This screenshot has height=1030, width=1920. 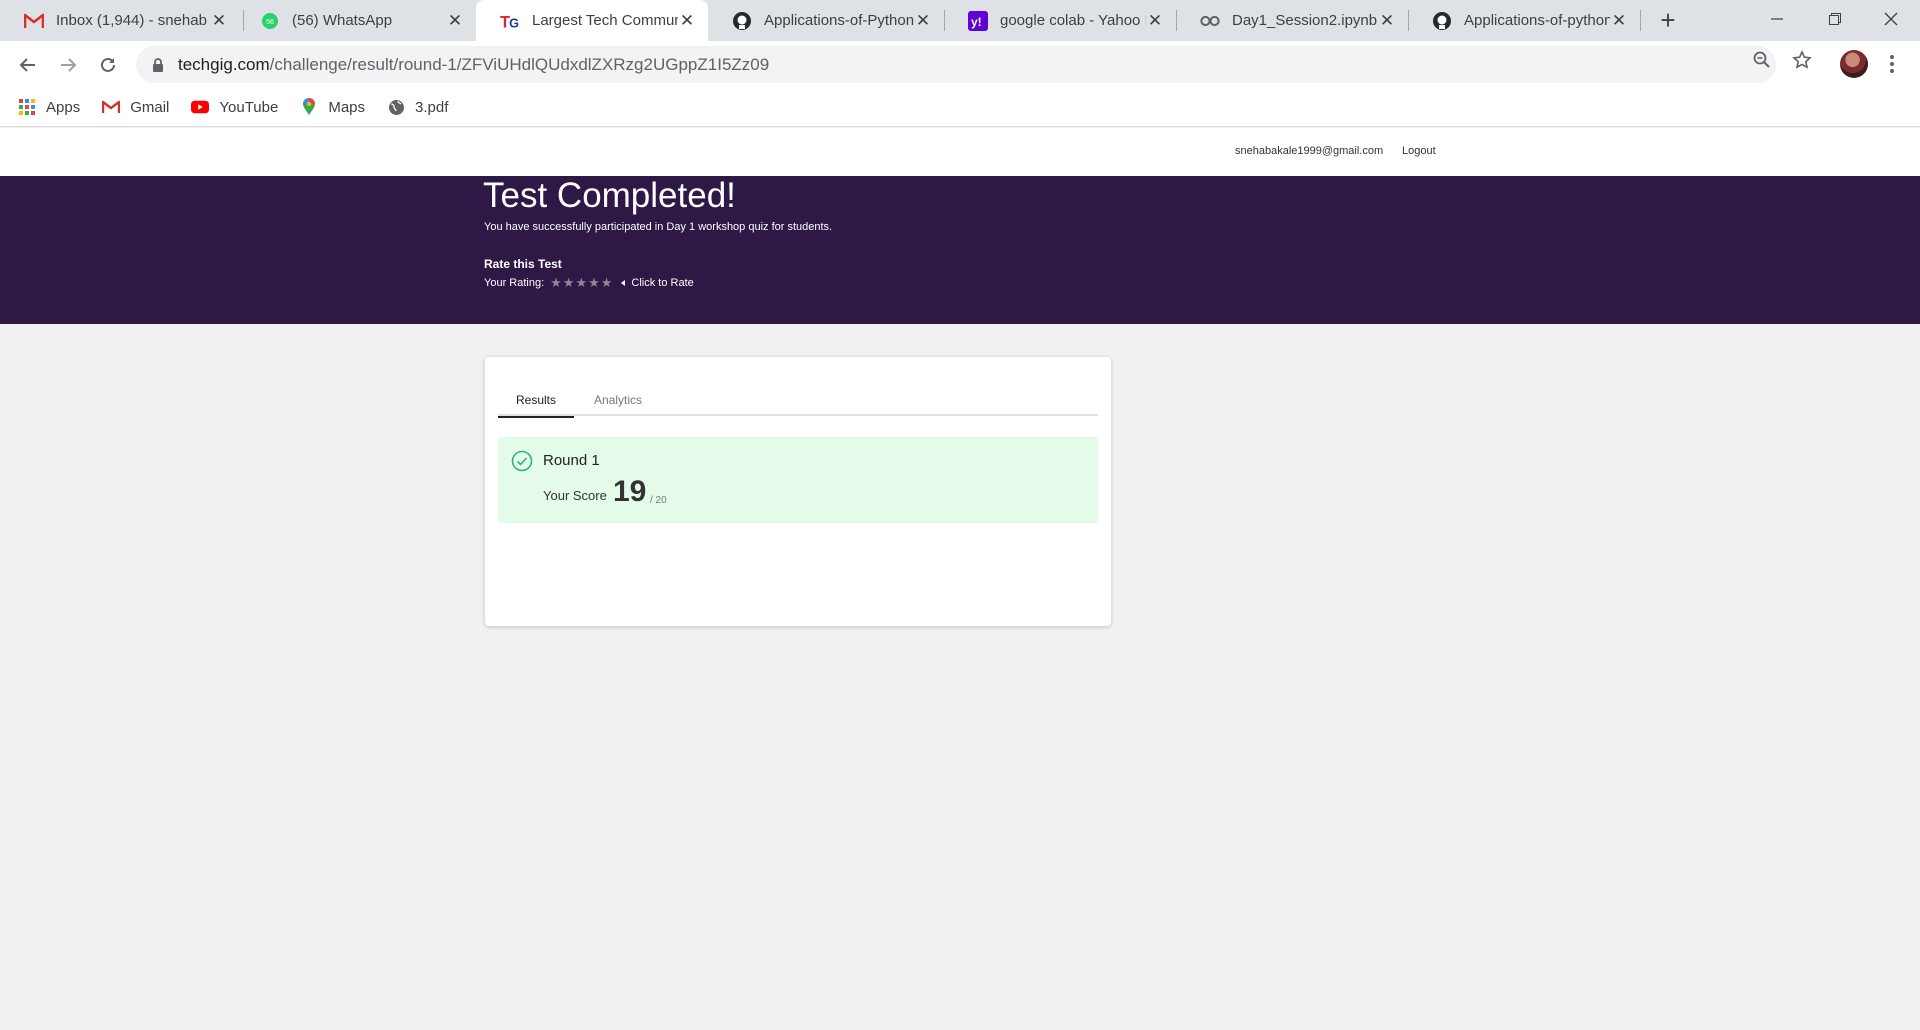 What do you see at coordinates (1537, 20) in the screenshot?
I see `tab-title: Applications-of-python` at bounding box center [1537, 20].